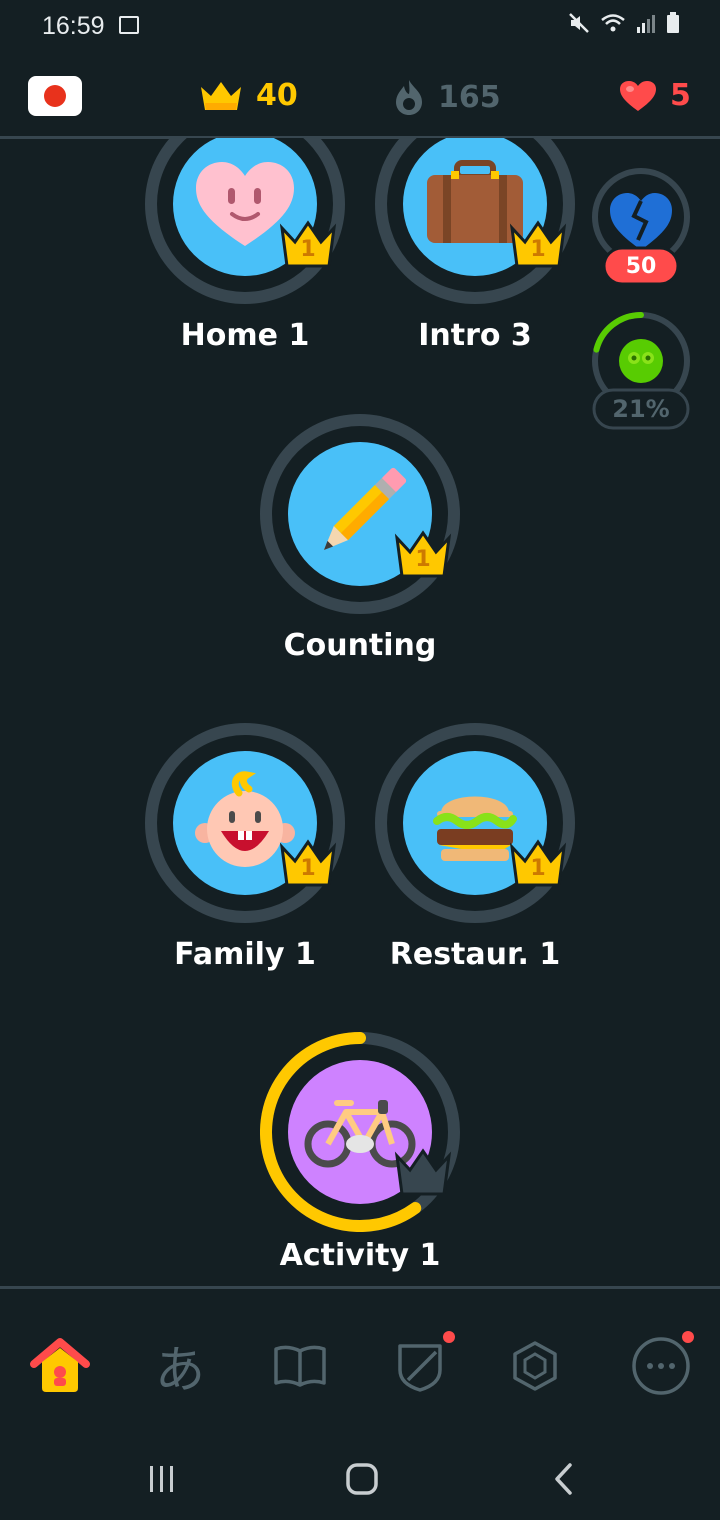 The height and width of the screenshot is (1520, 720). What do you see at coordinates (673, 22) in the screenshot?
I see `battery-icon` at bounding box center [673, 22].